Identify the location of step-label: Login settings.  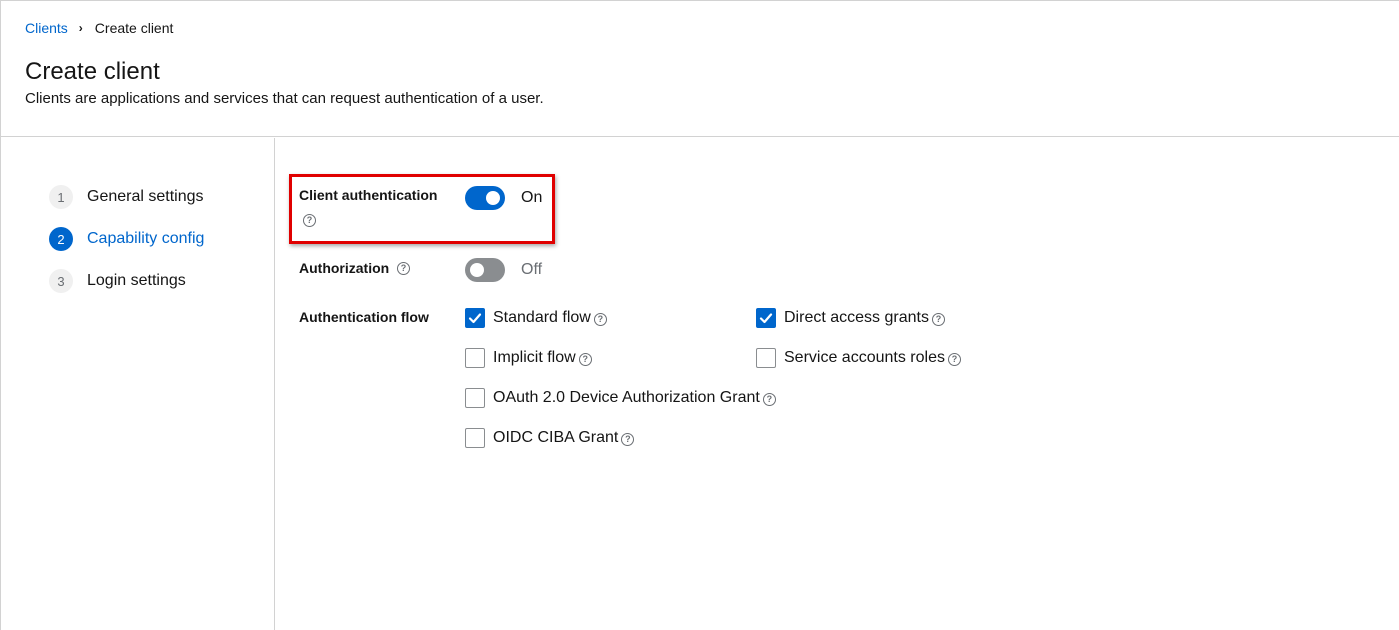
(136, 280).